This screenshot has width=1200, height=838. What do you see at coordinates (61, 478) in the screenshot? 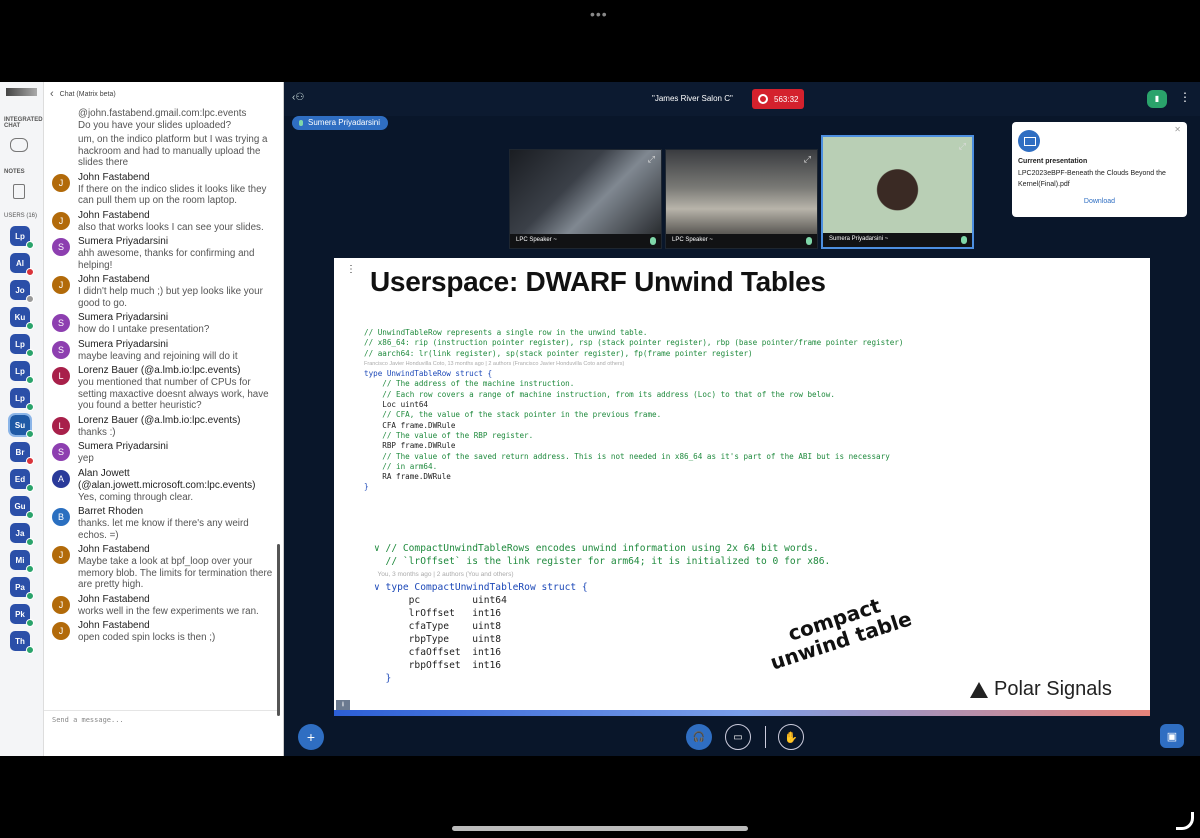
I see `message-avatar: A` at bounding box center [61, 478].